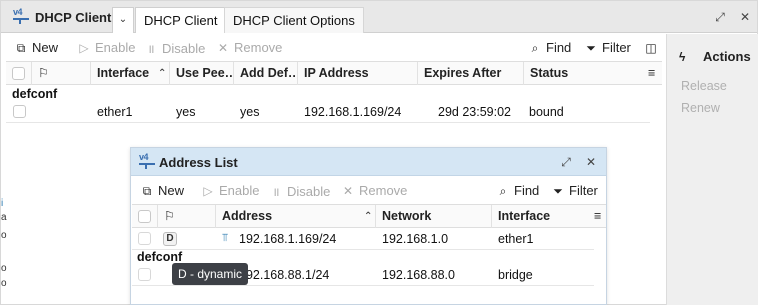 This screenshot has width=758, height=305. I want to click on stray-glyph: i, so click(2, 203).